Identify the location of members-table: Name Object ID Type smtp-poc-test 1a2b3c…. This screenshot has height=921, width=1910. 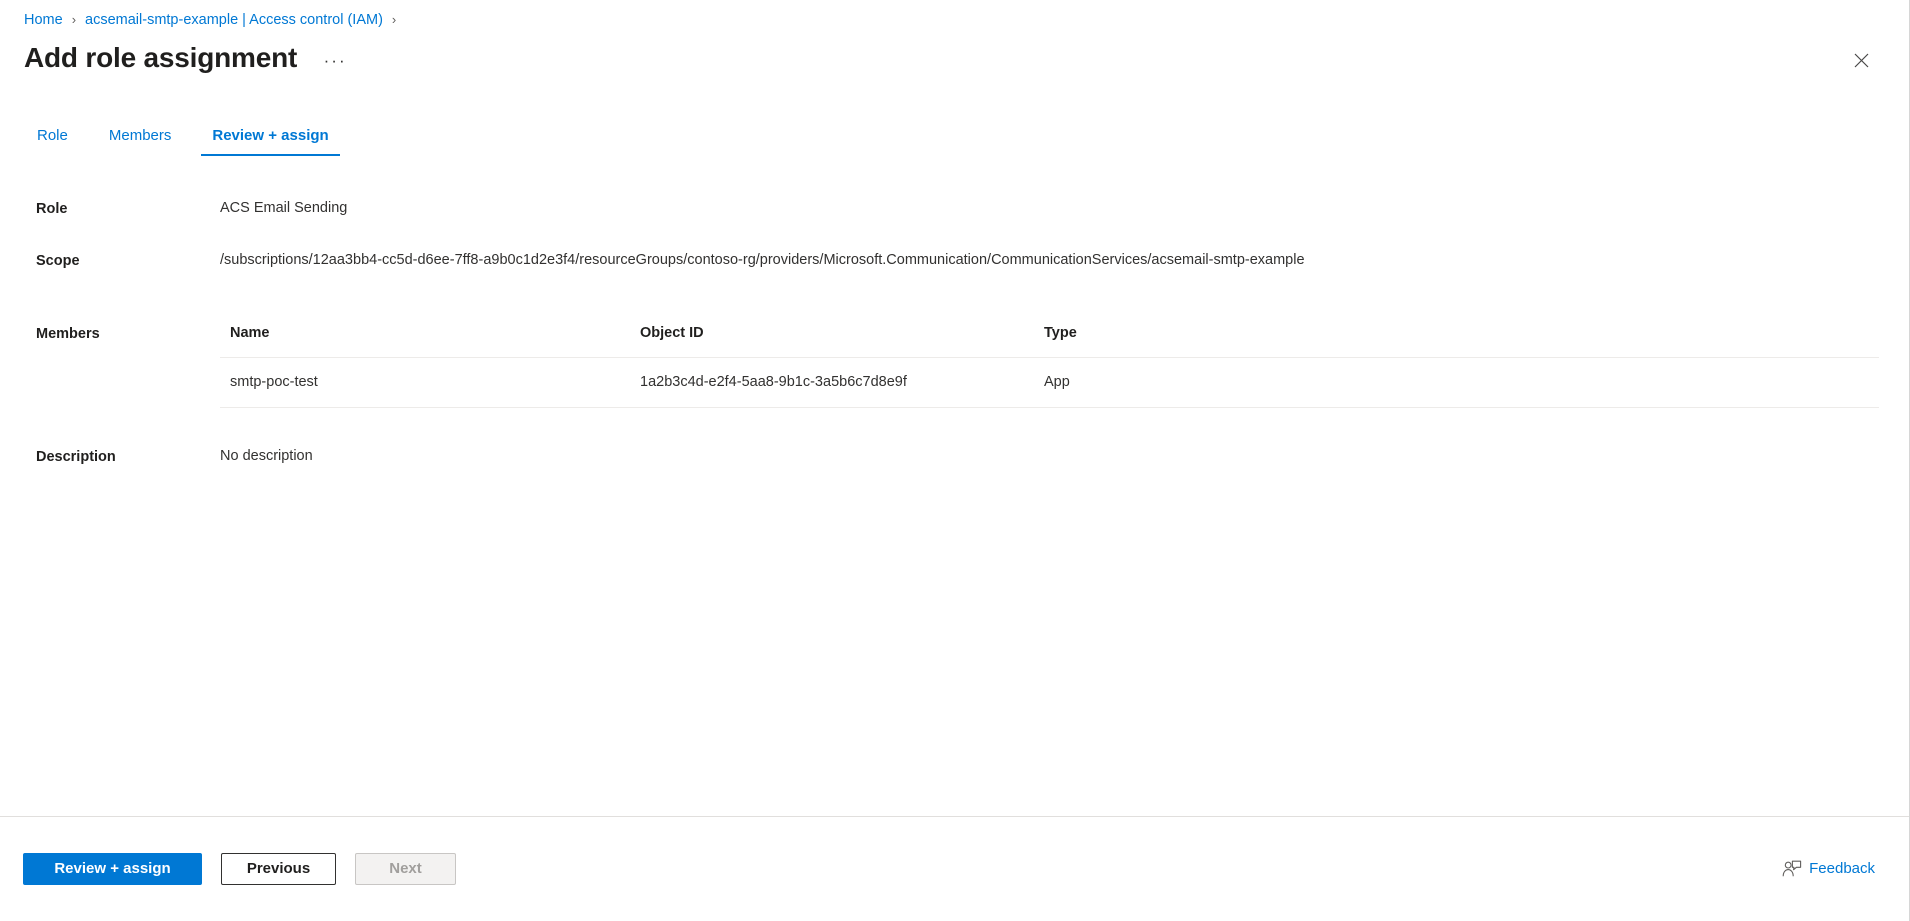
(1049, 365).